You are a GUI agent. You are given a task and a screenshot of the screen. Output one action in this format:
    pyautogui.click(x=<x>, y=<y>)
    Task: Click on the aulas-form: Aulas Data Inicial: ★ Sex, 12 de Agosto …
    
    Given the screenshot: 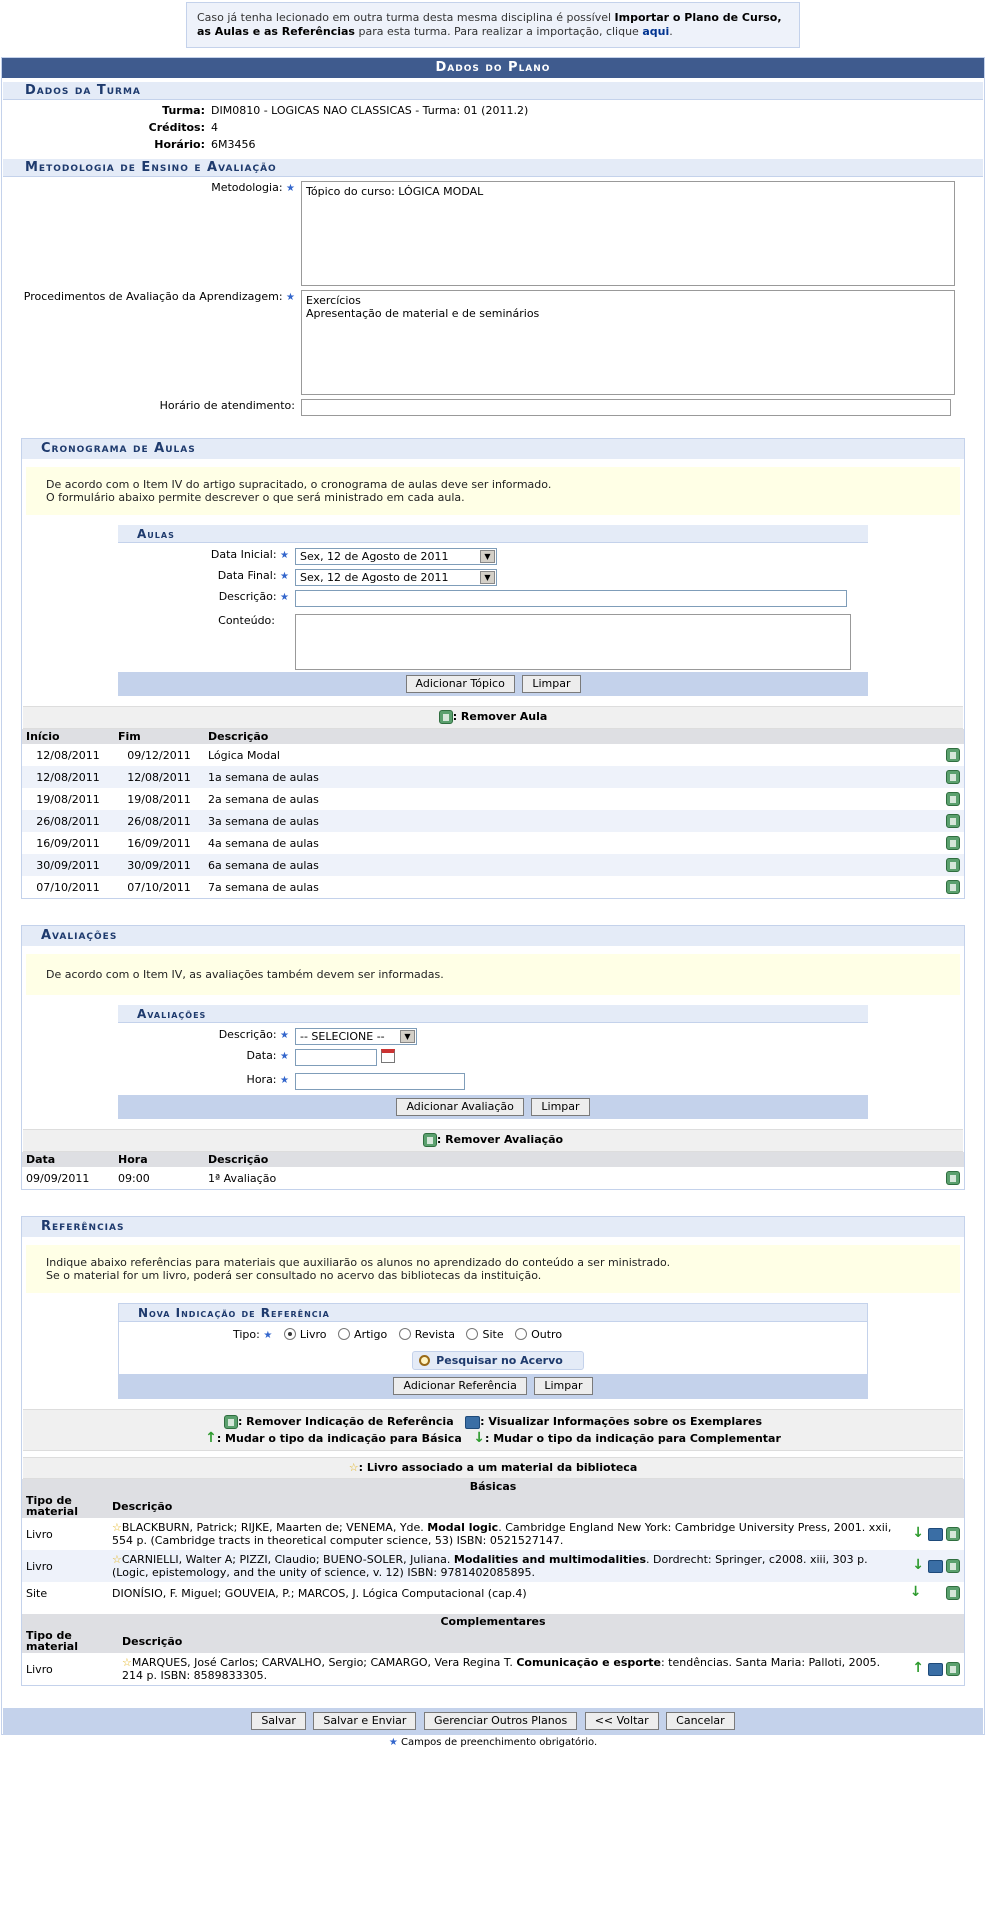 What is the action you would take?
    pyautogui.click(x=493, y=610)
    